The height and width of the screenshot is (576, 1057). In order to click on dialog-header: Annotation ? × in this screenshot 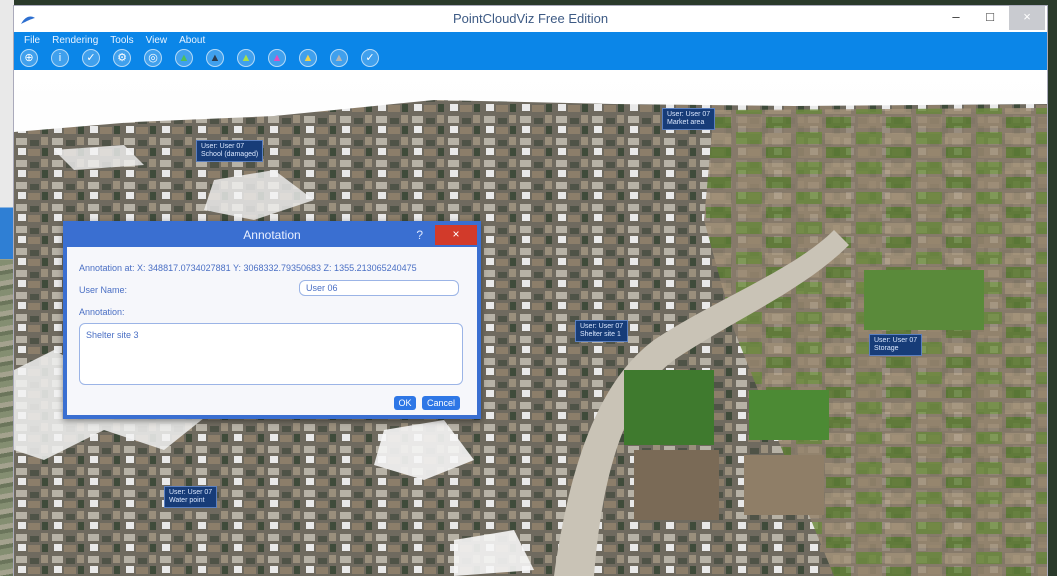, I will do `click(272, 236)`.